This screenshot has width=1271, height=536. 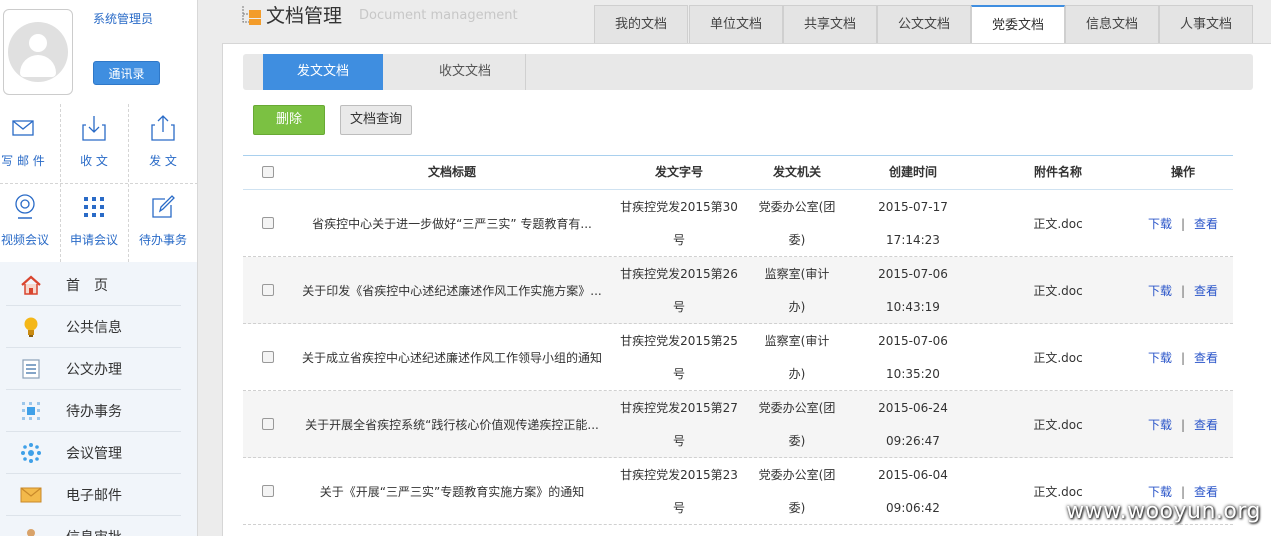 What do you see at coordinates (94, 128) in the screenshot?
I see `inbox-download-icon` at bounding box center [94, 128].